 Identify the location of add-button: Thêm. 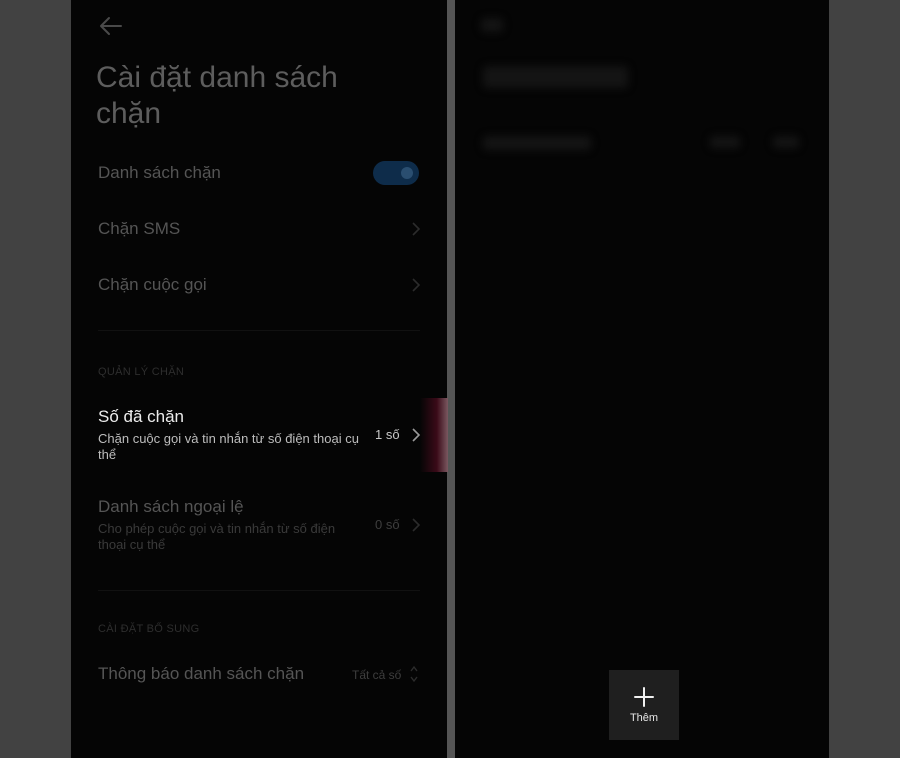
(644, 705).